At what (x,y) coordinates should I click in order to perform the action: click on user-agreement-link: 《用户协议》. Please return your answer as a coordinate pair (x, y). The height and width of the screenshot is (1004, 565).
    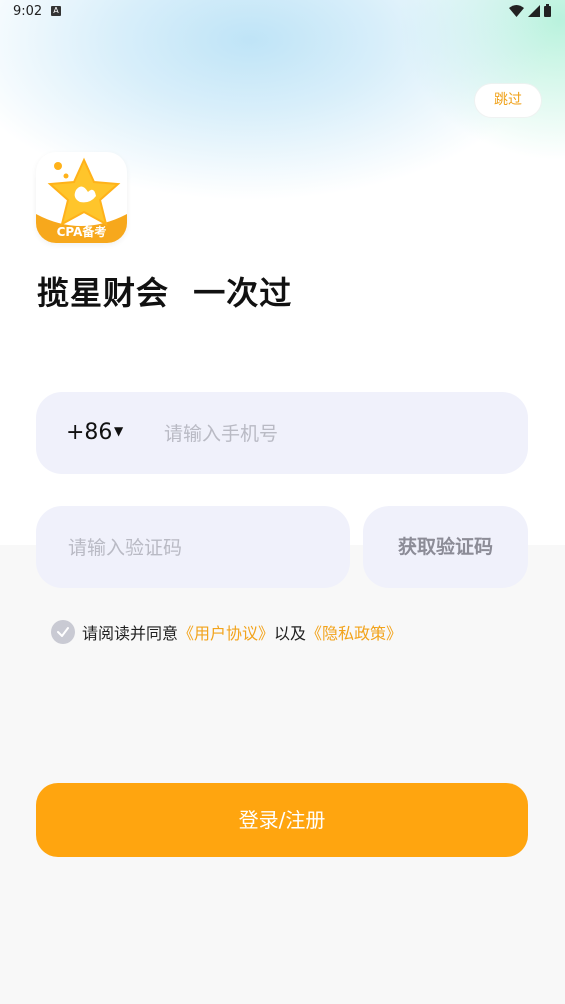
    Looking at the image, I should click on (226, 632).